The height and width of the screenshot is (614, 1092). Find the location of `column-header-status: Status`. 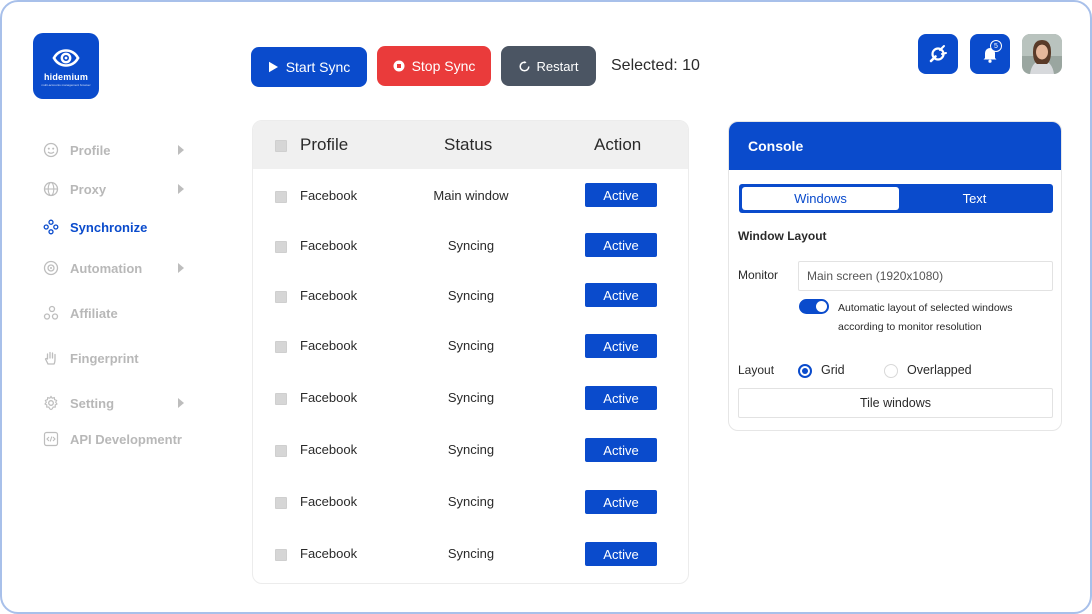

column-header-status: Status is located at coordinates (468, 144).